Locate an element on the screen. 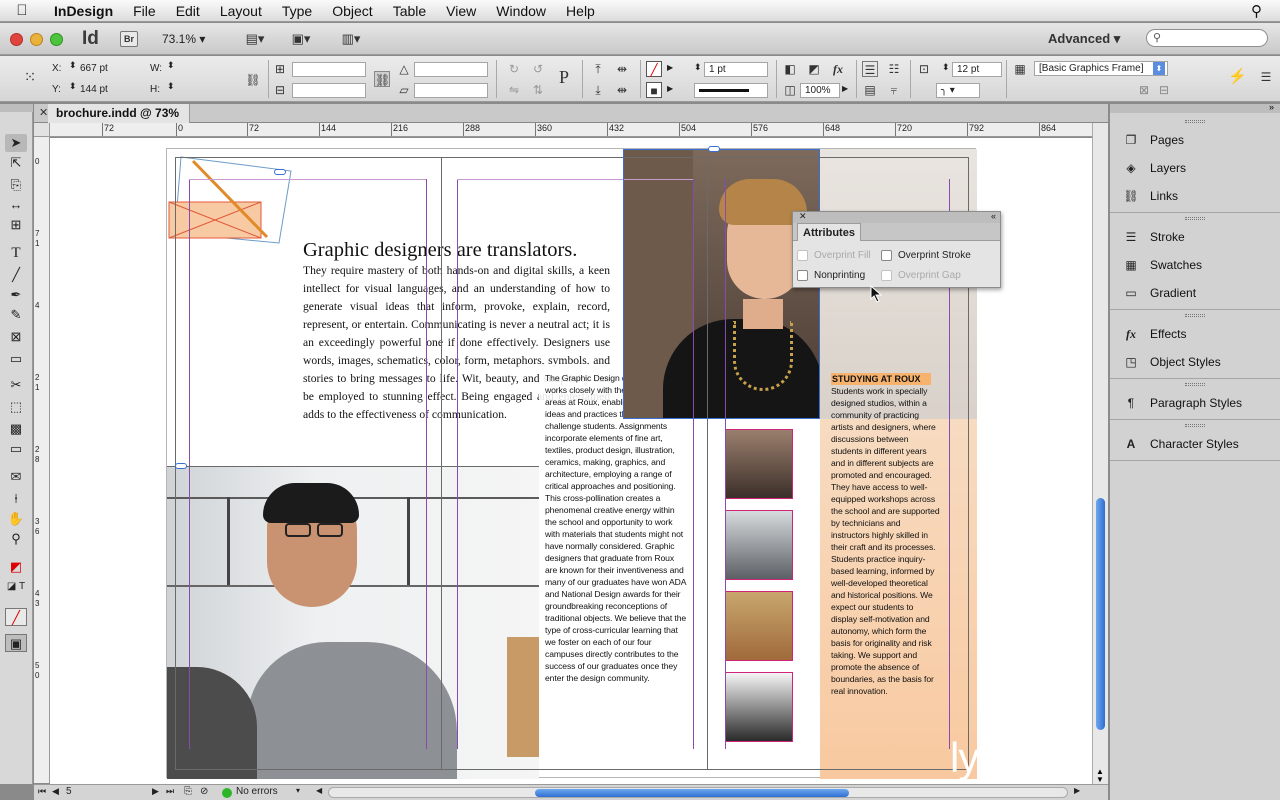 This screenshot has height=800, width=1280. shear-field is located at coordinates (451, 90).